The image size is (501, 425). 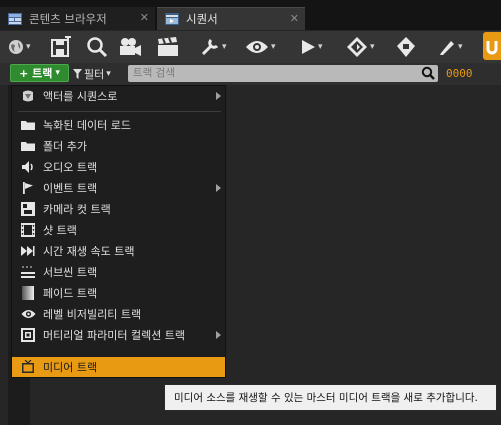 I want to click on menu-item-label: 페이드 트랙, so click(x=70, y=293).